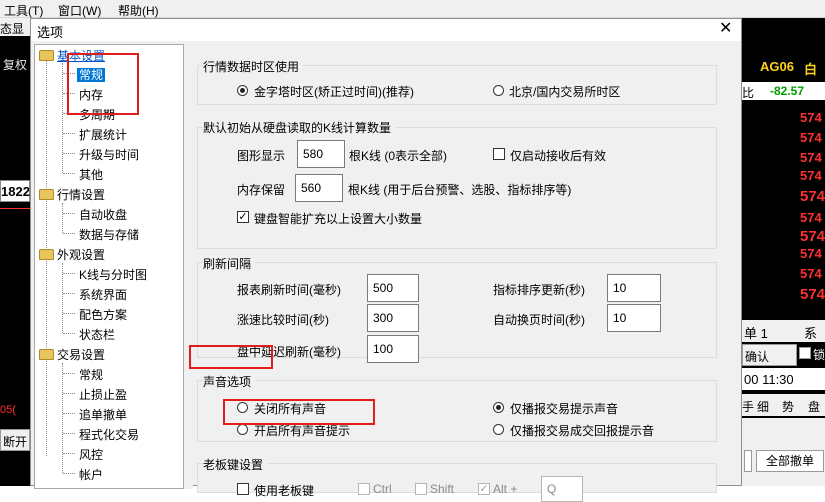  What do you see at coordinates (393, 349) in the screenshot?
I see `delay-refresh-input: 100` at bounding box center [393, 349].